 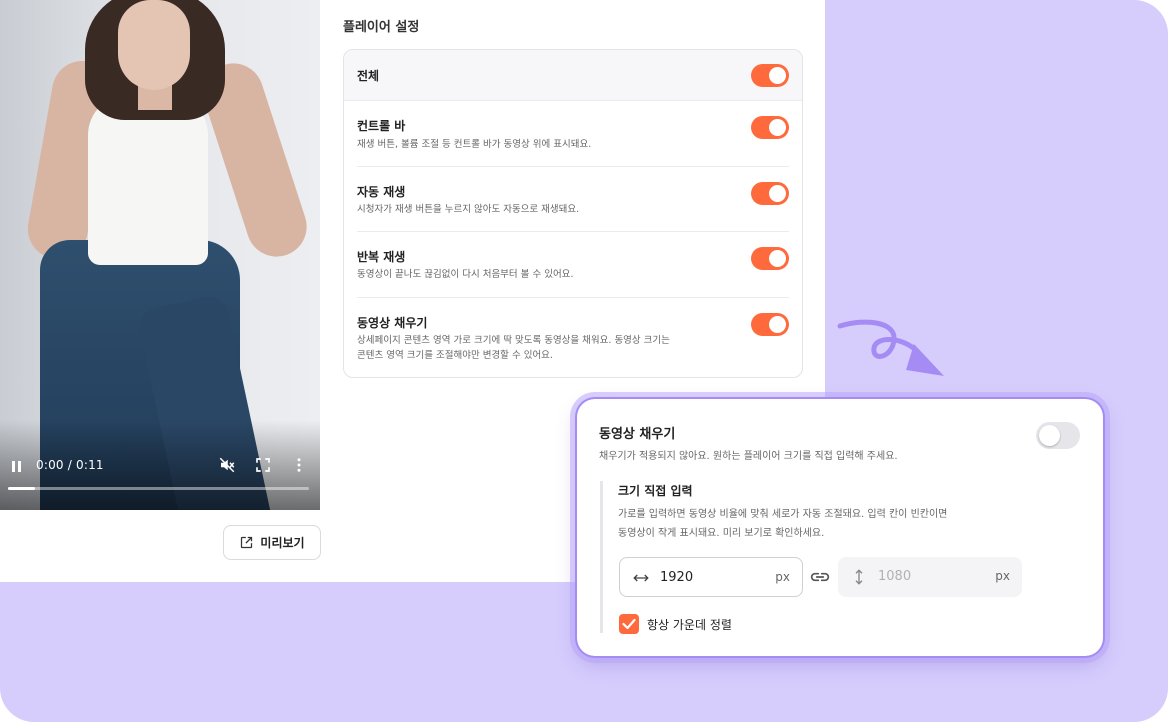 What do you see at coordinates (930, 577) in the screenshot?
I see `height-input: 1080 px` at bounding box center [930, 577].